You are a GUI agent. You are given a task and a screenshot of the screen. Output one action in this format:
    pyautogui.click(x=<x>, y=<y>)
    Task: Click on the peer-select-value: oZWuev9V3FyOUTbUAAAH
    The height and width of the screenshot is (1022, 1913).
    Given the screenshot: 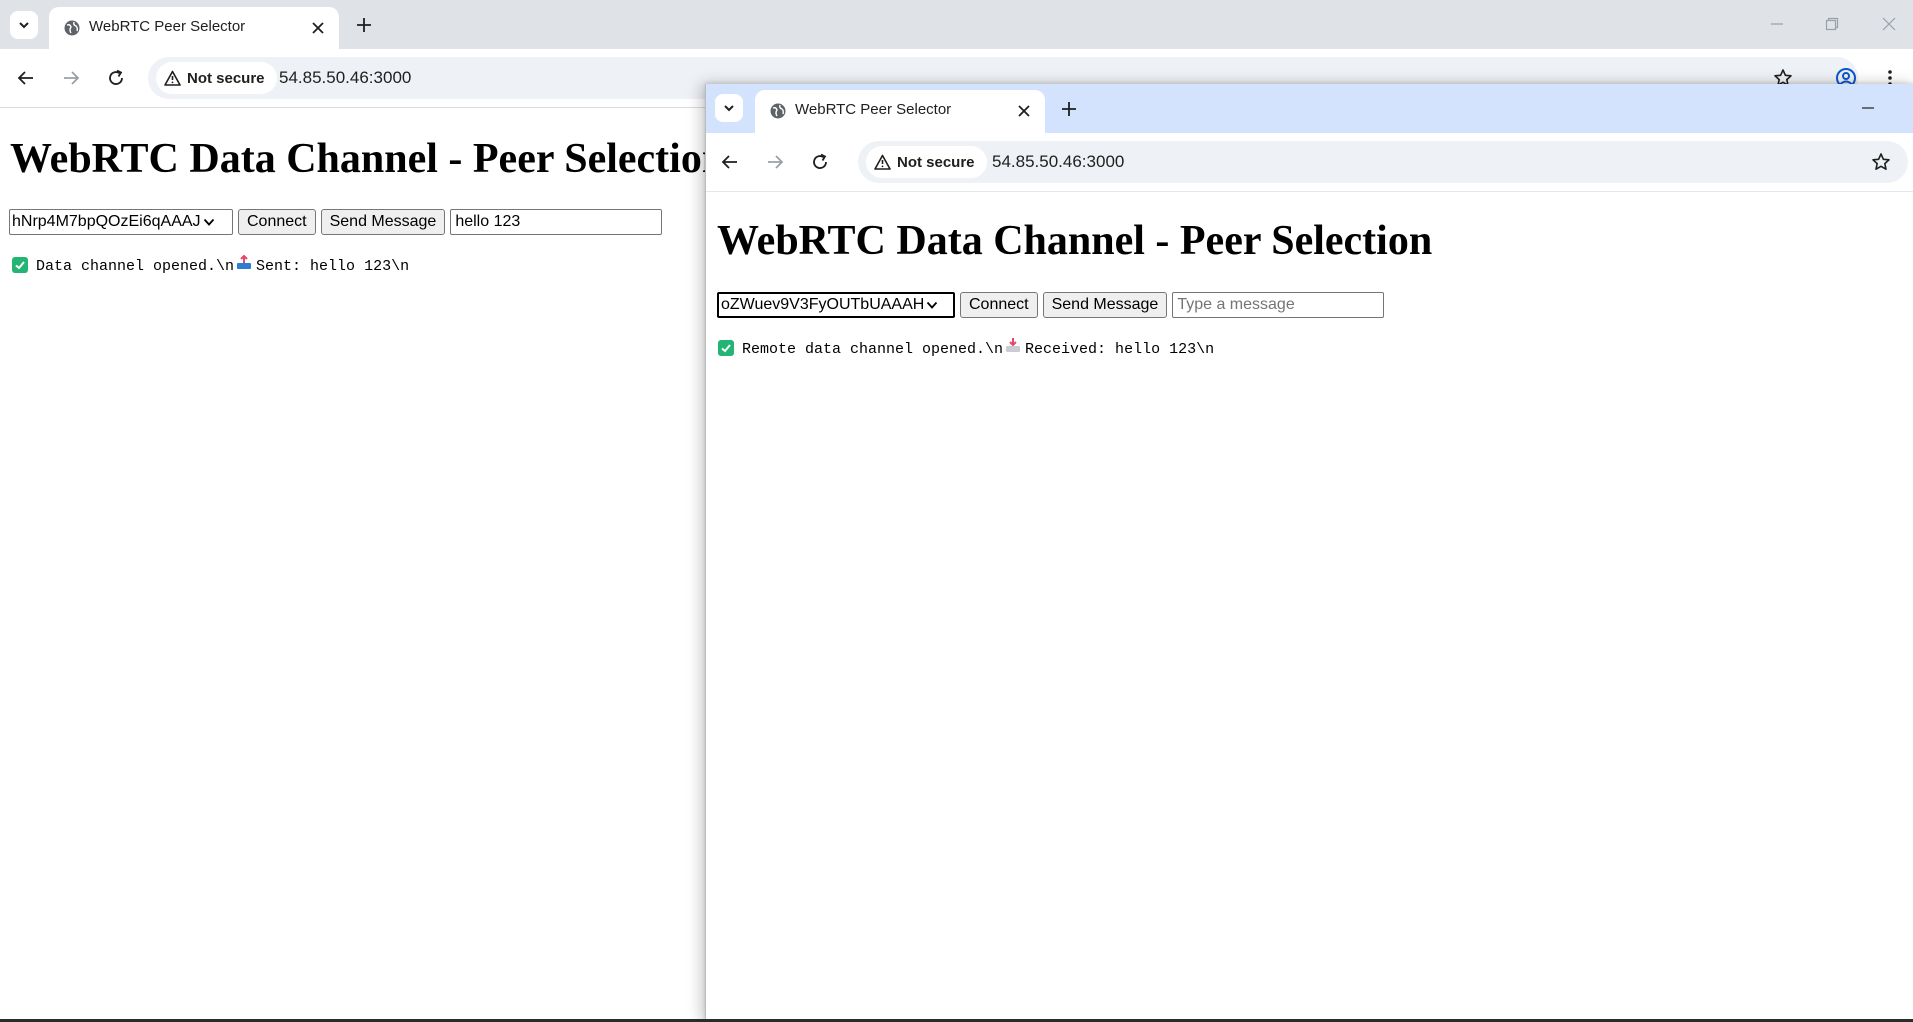 What is the action you would take?
    pyautogui.click(x=823, y=304)
    